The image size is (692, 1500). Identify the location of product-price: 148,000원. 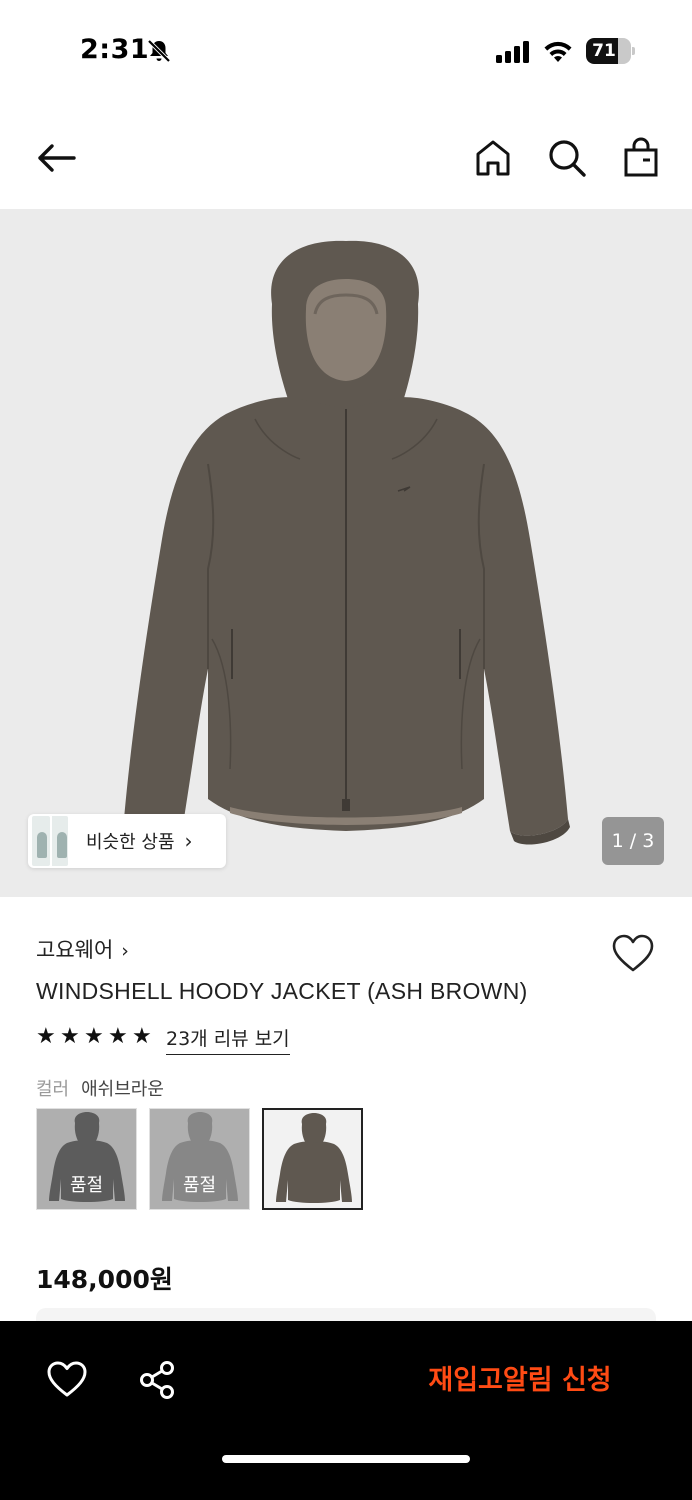
(104, 1279).